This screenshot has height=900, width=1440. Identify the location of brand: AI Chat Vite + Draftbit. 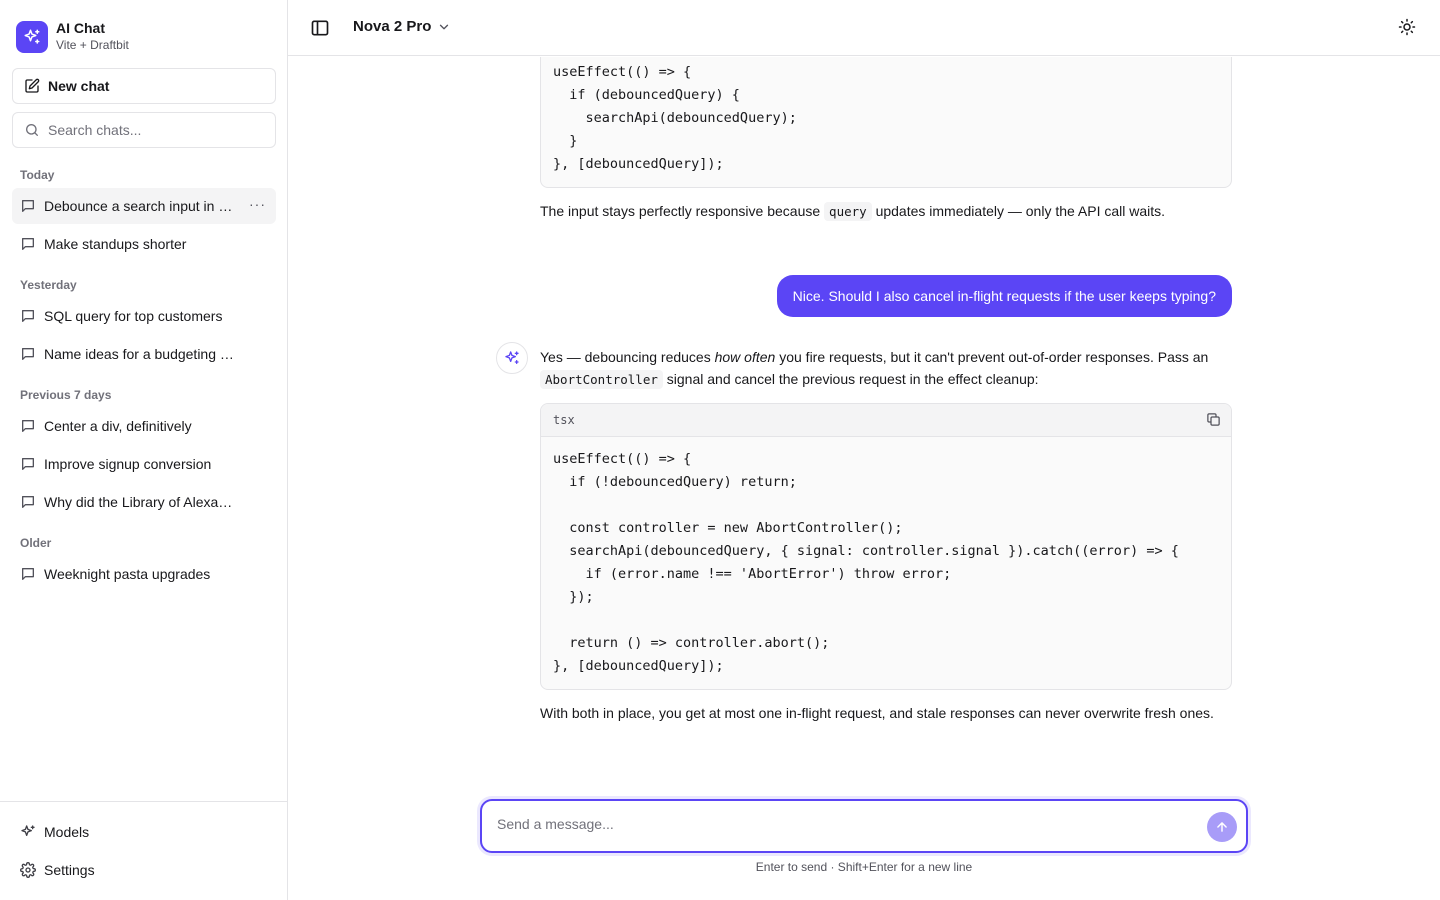
(72, 36).